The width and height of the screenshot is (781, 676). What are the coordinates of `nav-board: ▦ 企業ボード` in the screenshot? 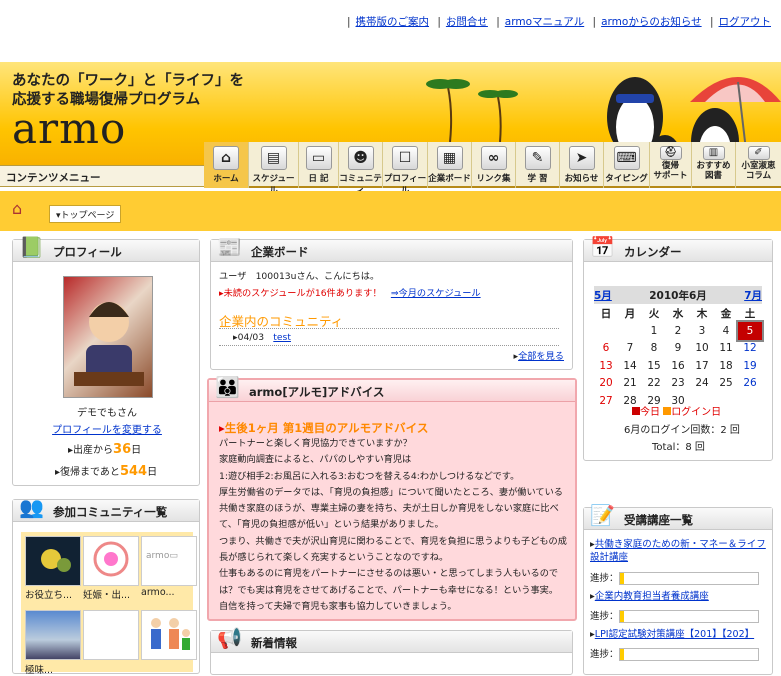 It's located at (450, 165).